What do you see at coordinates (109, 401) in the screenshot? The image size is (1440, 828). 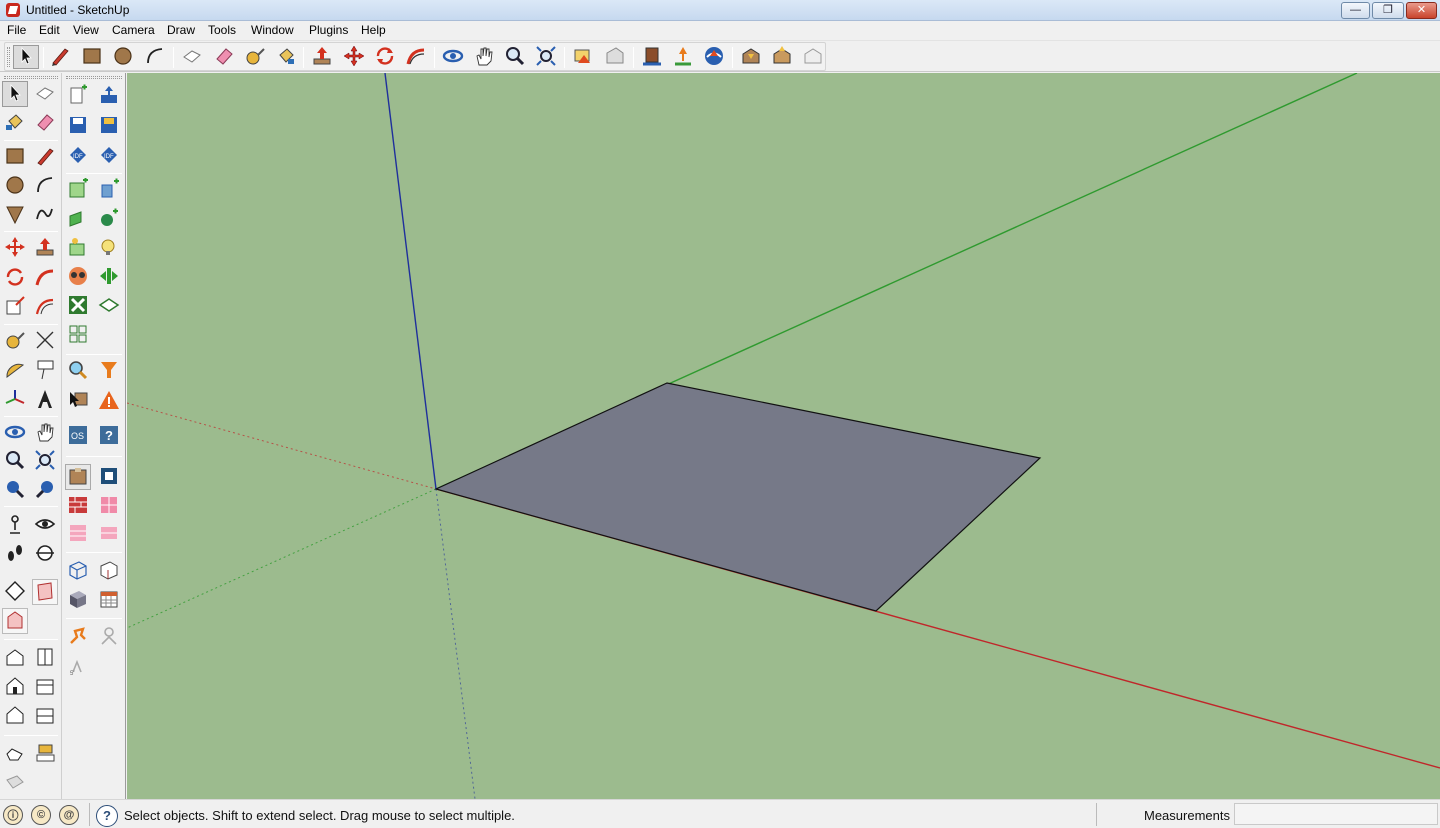 I see `warning-button` at bounding box center [109, 401].